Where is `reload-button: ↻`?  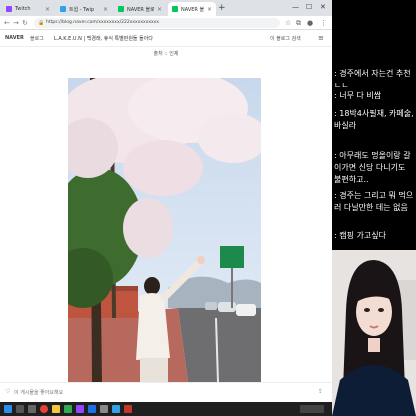 reload-button: ↻ is located at coordinates (25, 23).